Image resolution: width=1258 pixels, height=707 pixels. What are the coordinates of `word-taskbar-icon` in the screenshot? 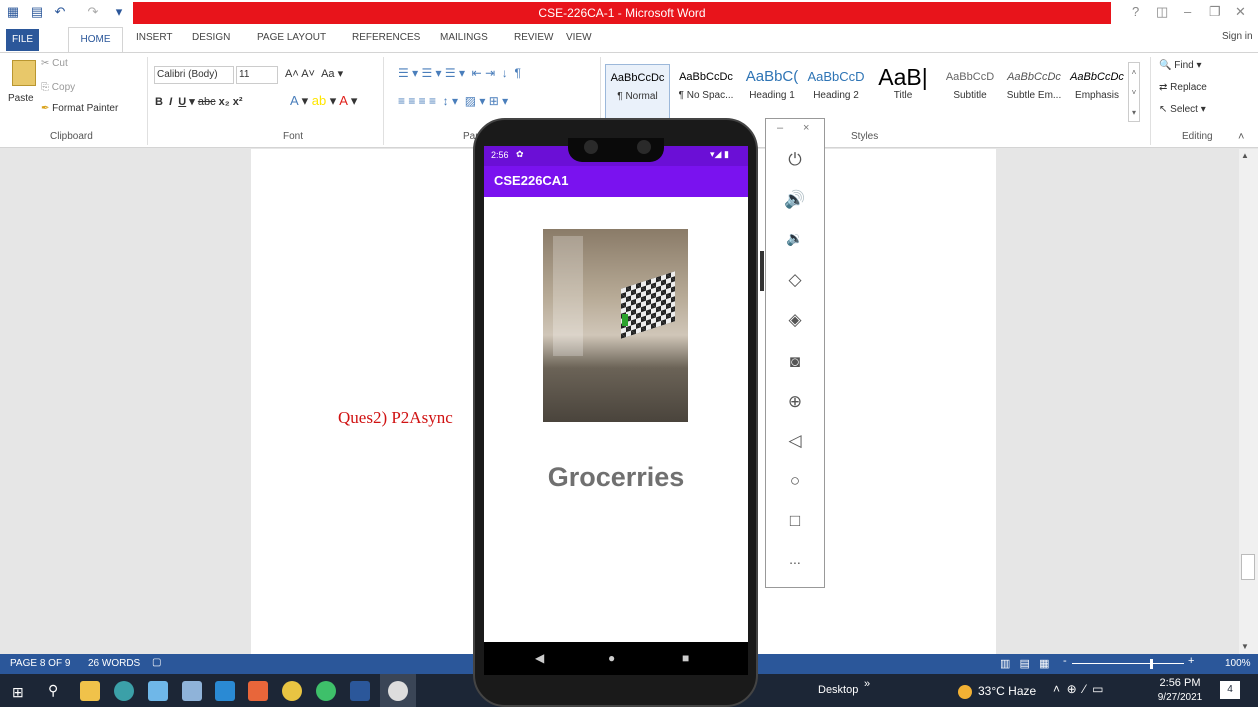 It's located at (360, 691).